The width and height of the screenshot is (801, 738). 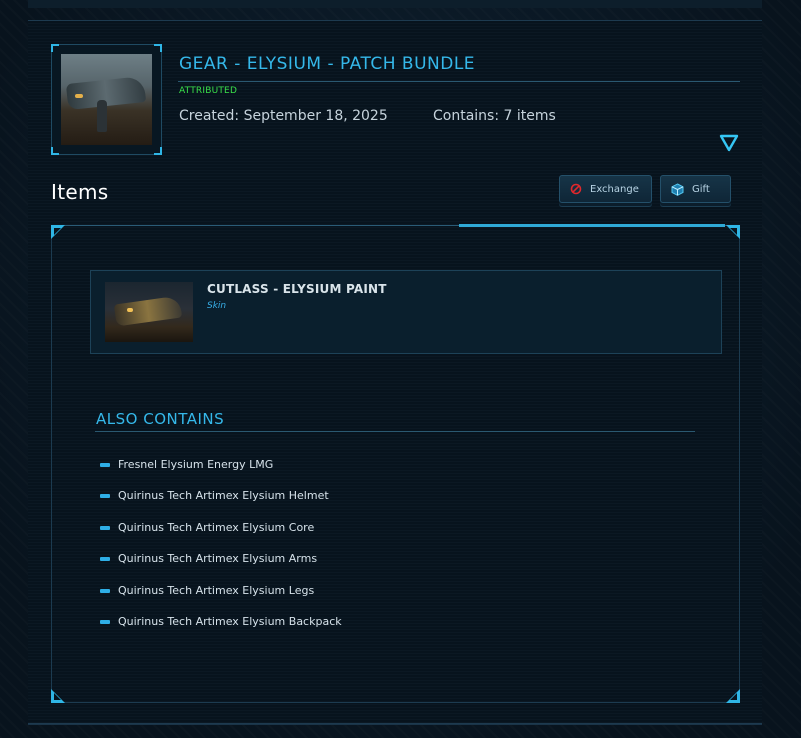 I want to click on gift-button: Gift, so click(x=695, y=189).